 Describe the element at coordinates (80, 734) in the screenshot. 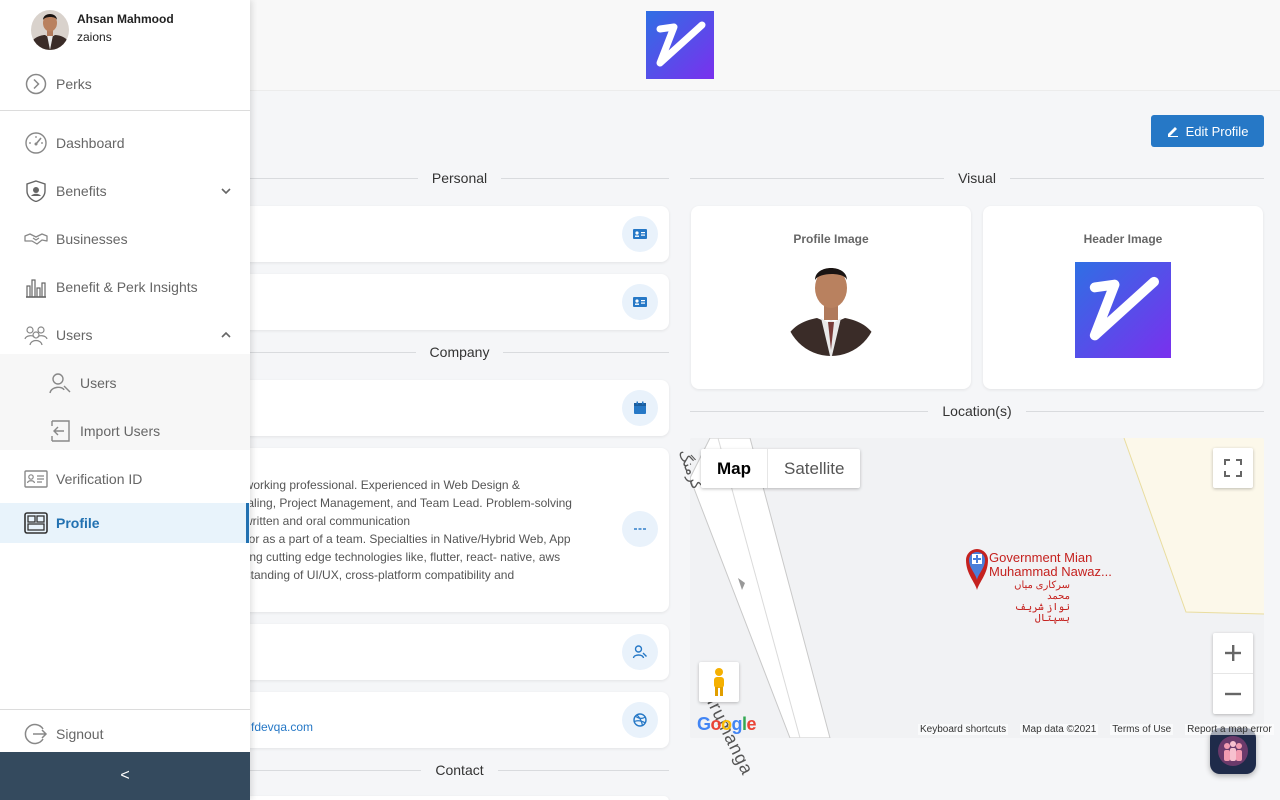

I see `sidebar-item-label: Signout` at that location.